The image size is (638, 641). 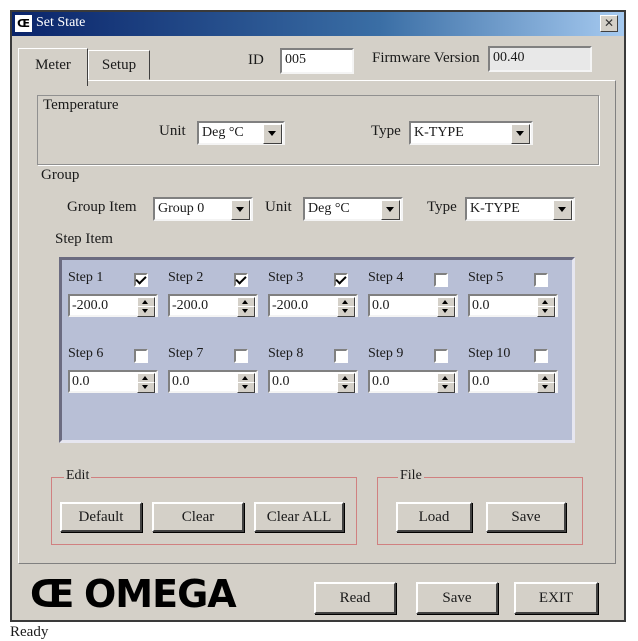 What do you see at coordinates (52, 594) in the screenshot?
I see `omega-logo-mark: Œ` at bounding box center [52, 594].